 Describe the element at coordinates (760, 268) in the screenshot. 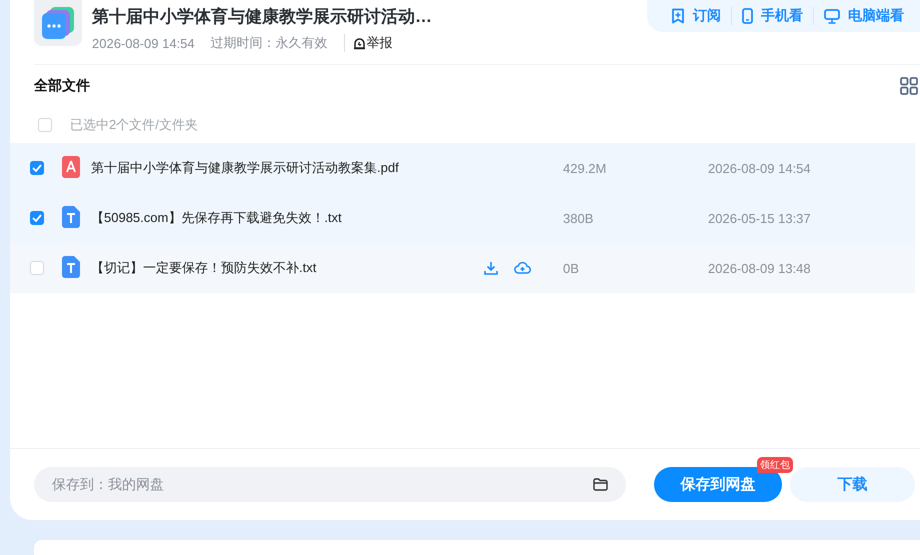

I see `file-date: 2026-08-09 13:48` at that location.